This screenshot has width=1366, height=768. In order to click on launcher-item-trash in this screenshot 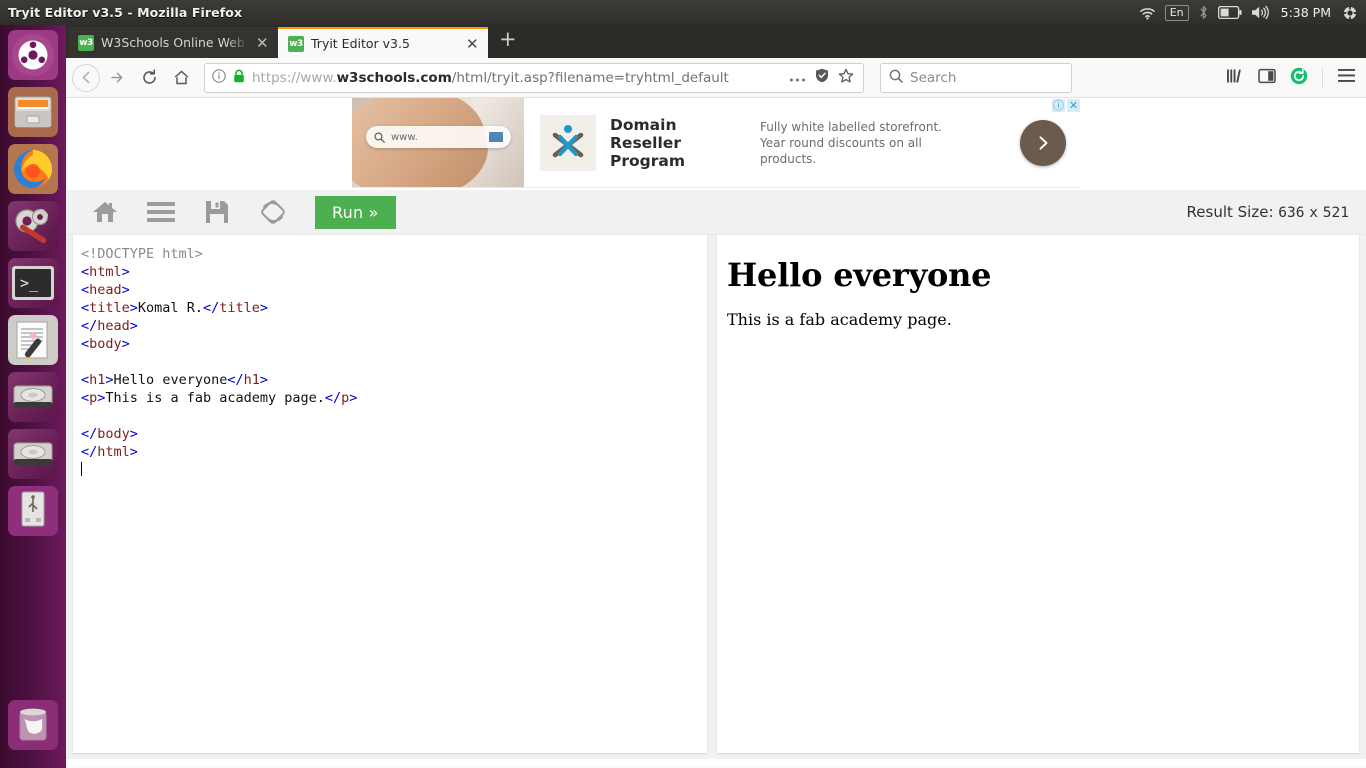, I will do `click(33, 727)`.